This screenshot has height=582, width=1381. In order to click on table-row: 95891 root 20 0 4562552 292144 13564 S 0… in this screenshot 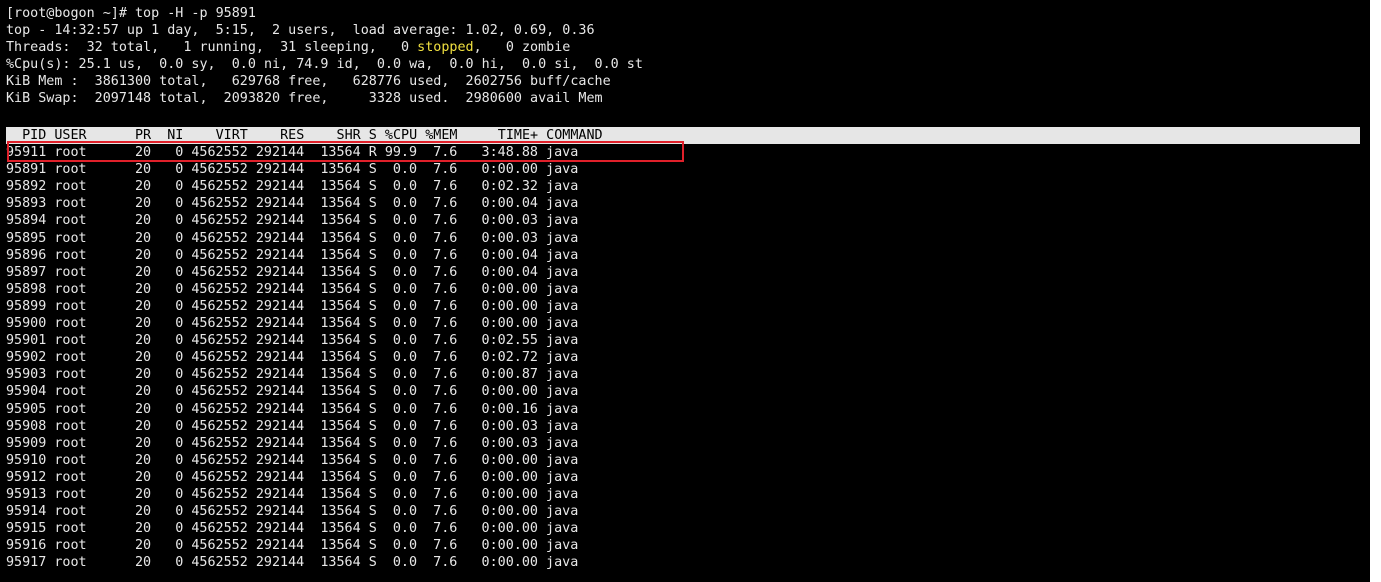, I will do `click(304, 169)`.